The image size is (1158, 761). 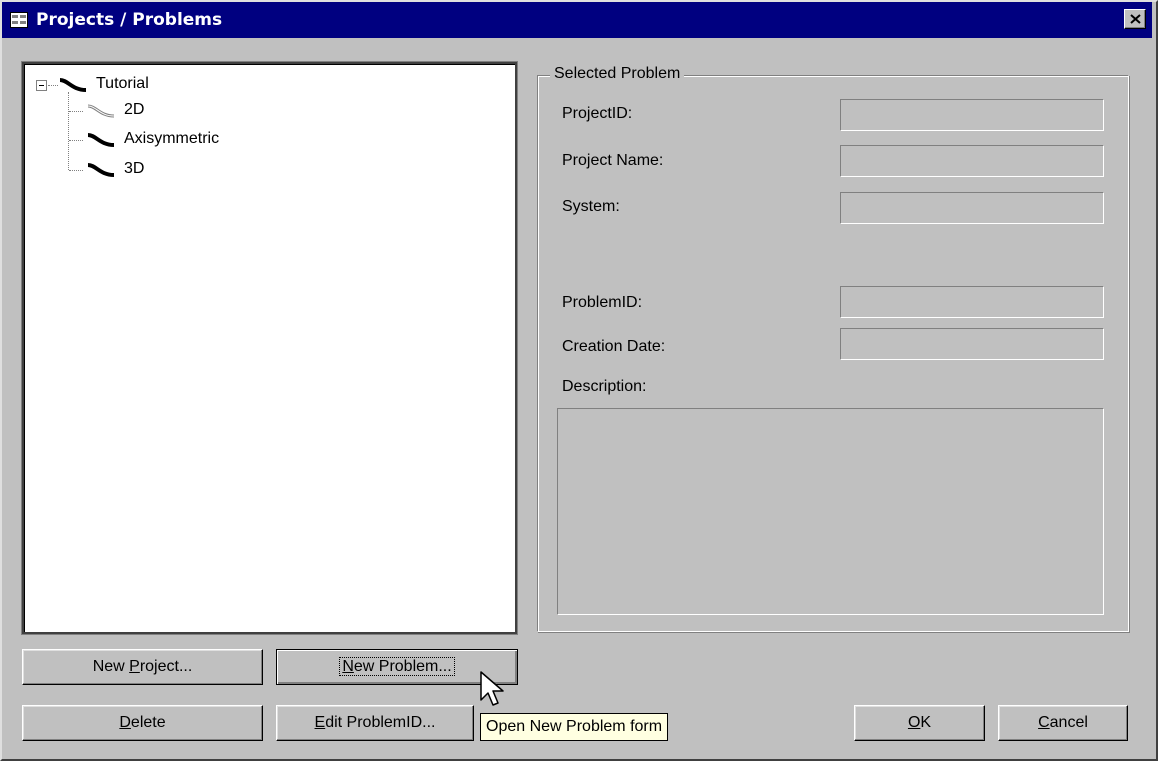 I want to click on problem-id-field, so click(x=972, y=302).